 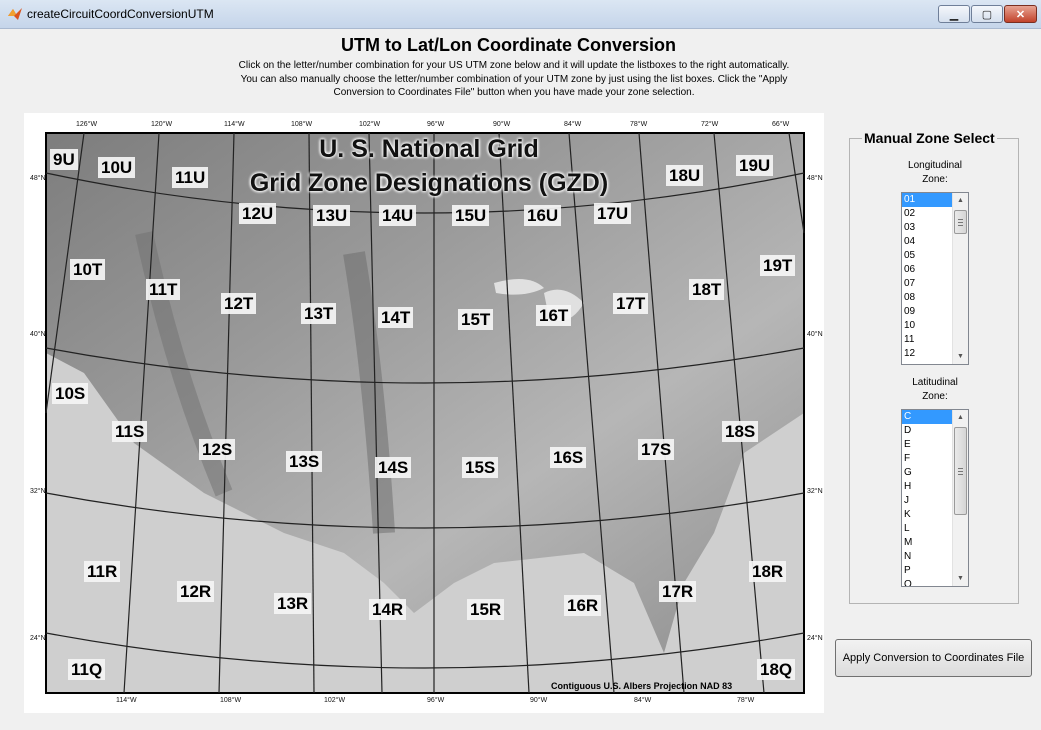 What do you see at coordinates (927, 340) in the screenshot?
I see `longitudinal-option: 11` at bounding box center [927, 340].